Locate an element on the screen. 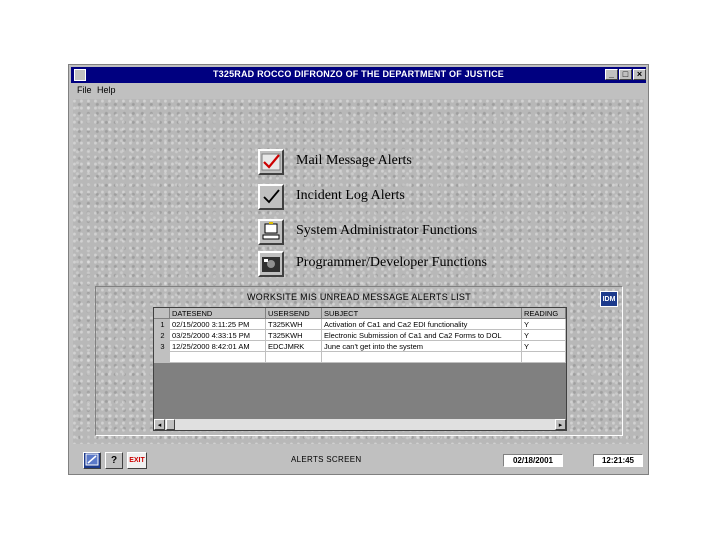 This screenshot has width=720, height=540. row-index: 2 is located at coordinates (162, 335).